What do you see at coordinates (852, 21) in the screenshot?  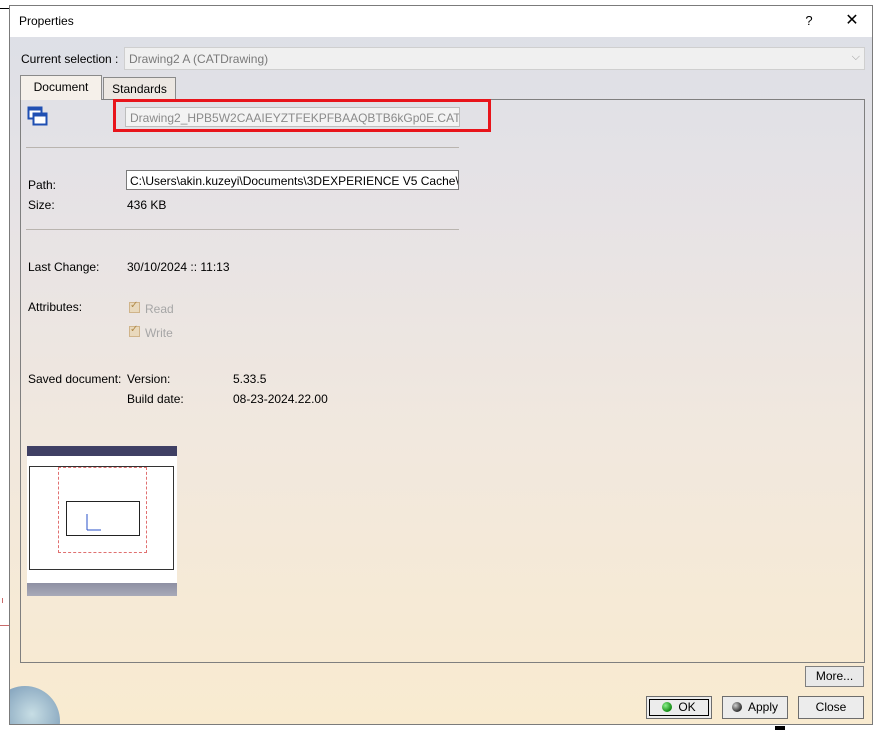 I see `close-icon: ✕` at bounding box center [852, 21].